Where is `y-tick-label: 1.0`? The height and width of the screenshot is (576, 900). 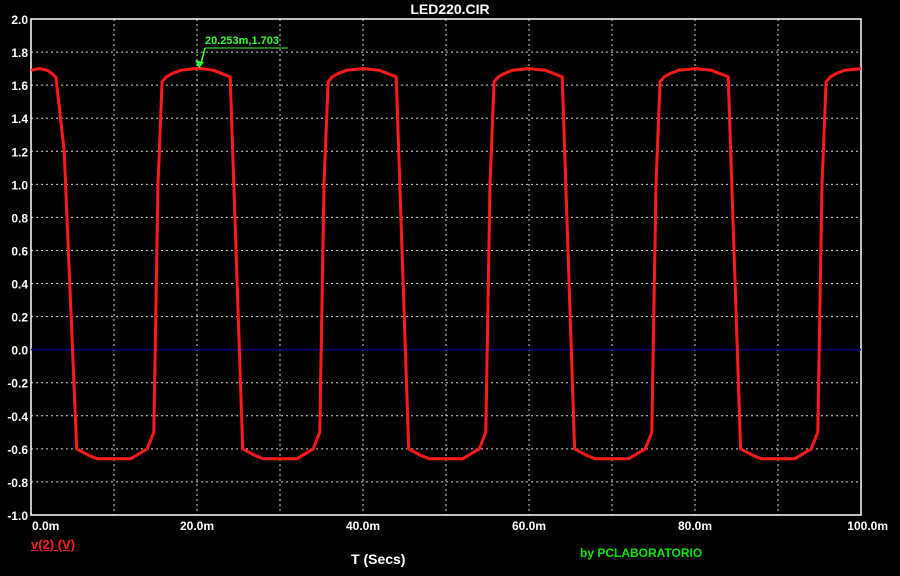
y-tick-label: 1.0 is located at coordinates (19, 185).